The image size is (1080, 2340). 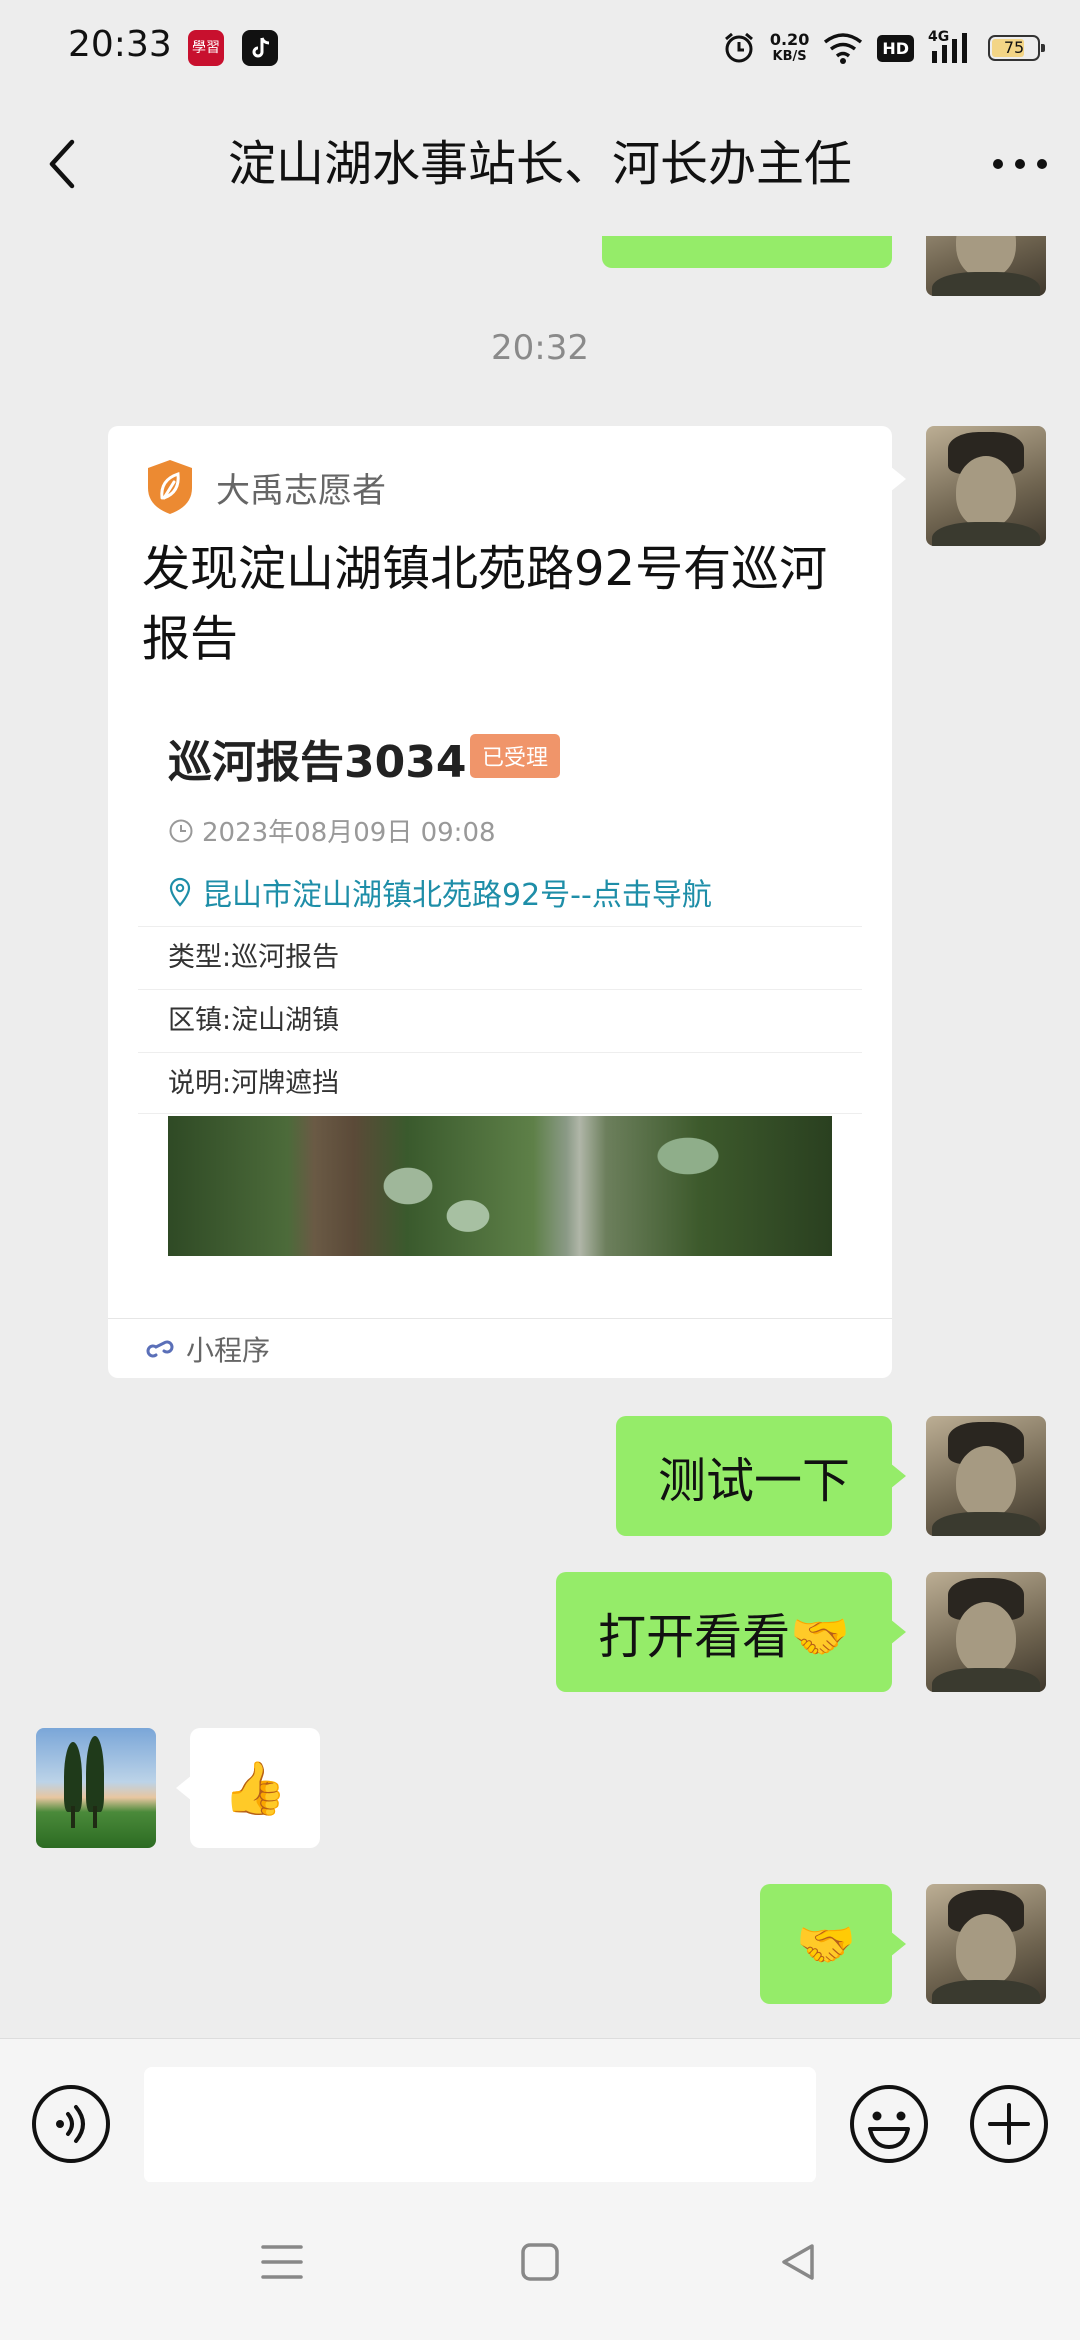 I want to click on message-timestamp: 20:32, so click(x=540, y=348).